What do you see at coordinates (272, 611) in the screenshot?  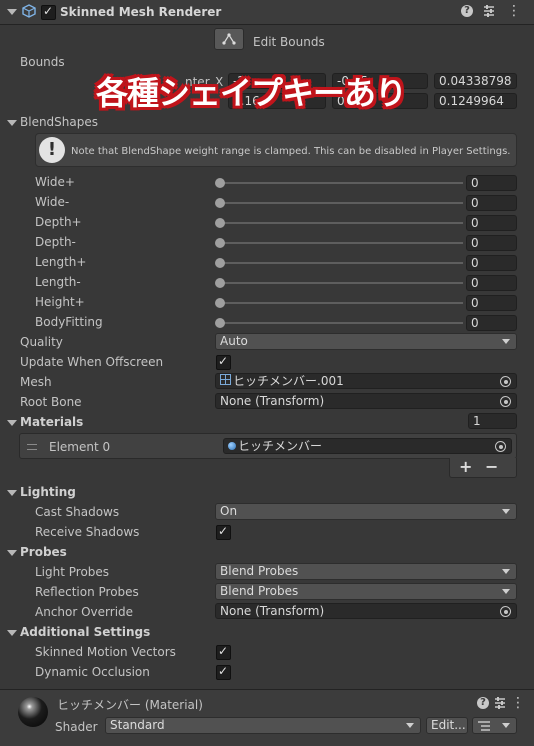 I see `anchor-override-value: None (Transform)` at bounding box center [272, 611].